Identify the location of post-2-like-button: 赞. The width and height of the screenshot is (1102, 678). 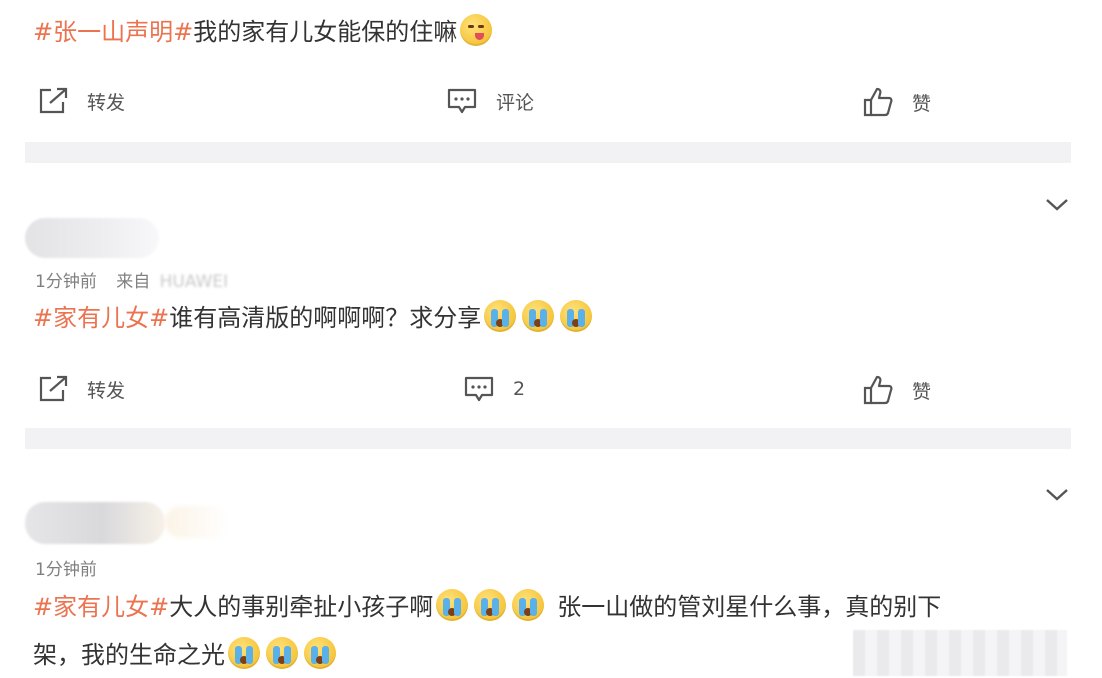
(896, 390).